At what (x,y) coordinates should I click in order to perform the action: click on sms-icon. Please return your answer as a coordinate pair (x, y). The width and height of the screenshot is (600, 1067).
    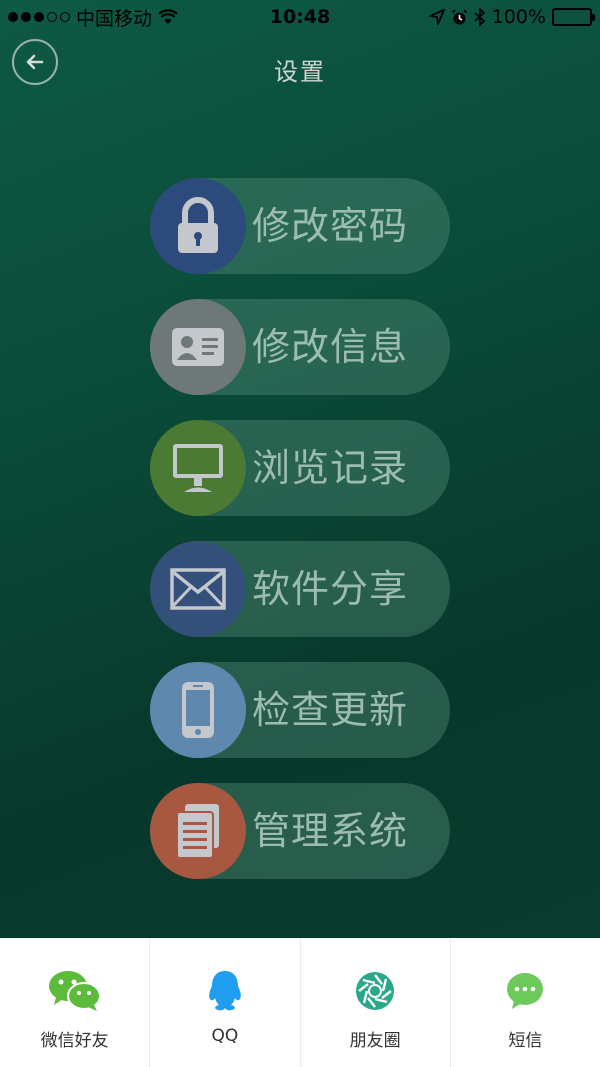
    Looking at the image, I should click on (525, 991).